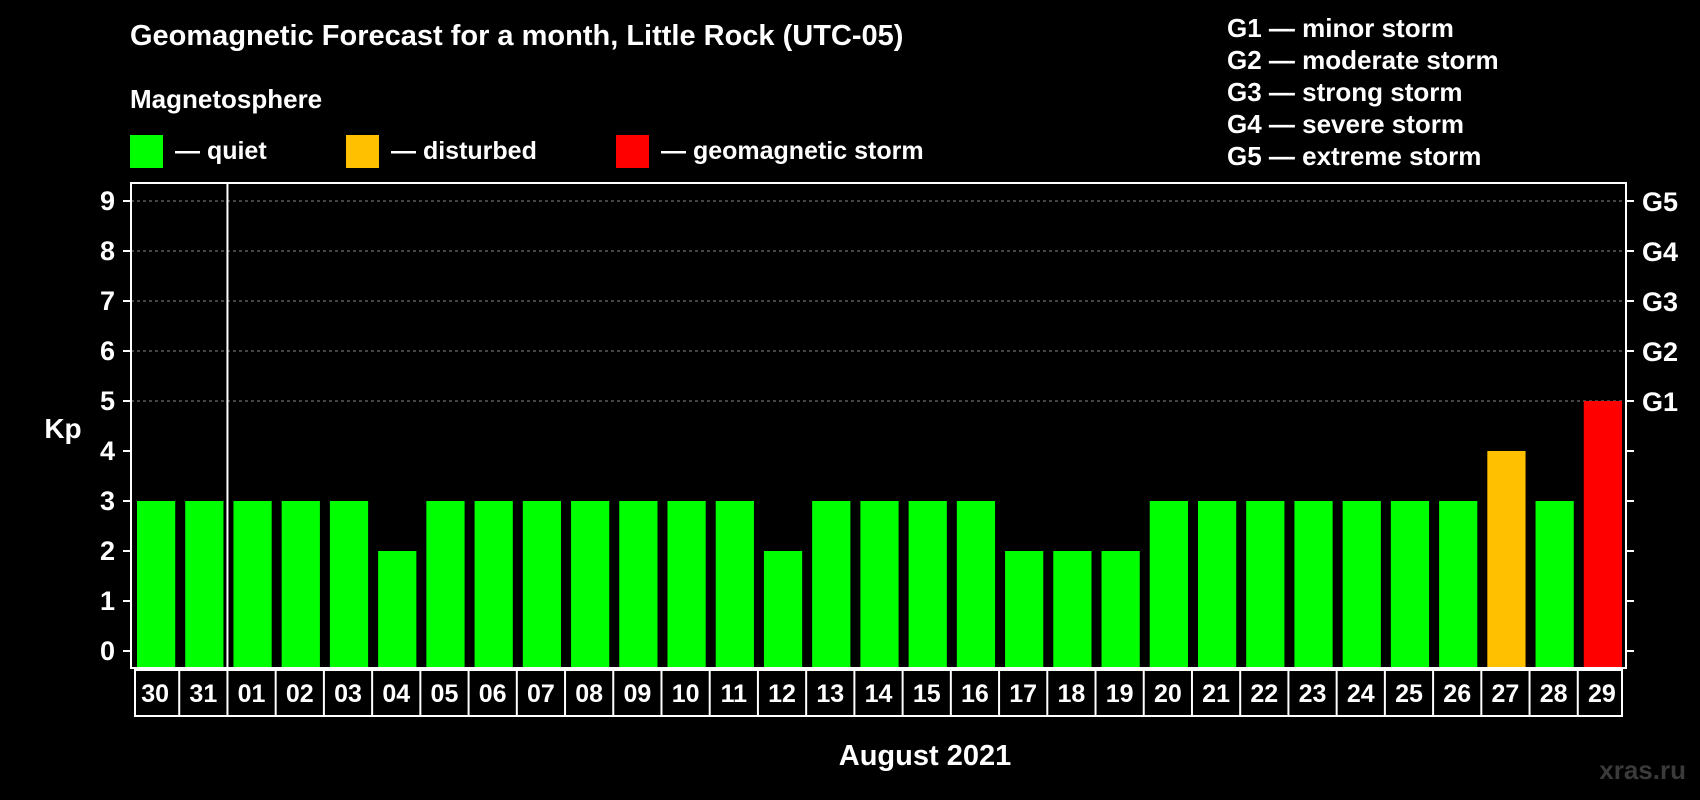  Describe the element at coordinates (1120, 694) in the screenshot. I see `x-tick-label-19: 19` at that location.